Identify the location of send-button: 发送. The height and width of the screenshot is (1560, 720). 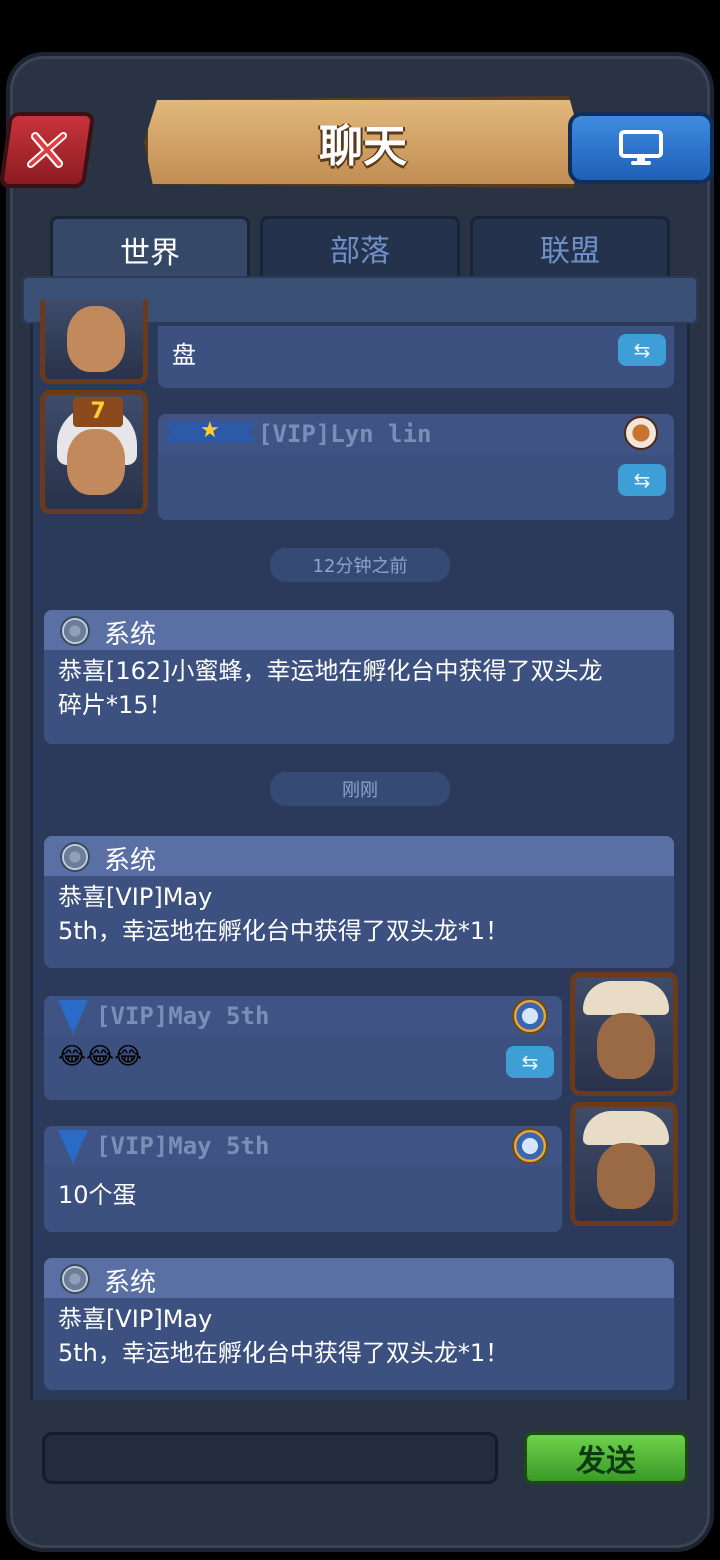
(606, 1458).